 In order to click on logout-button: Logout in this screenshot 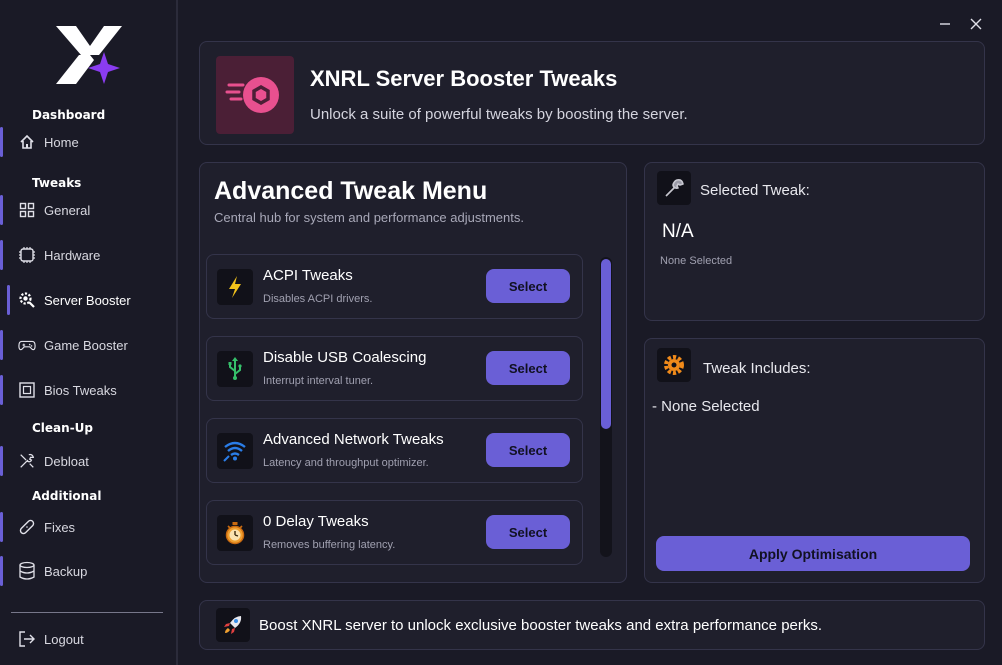, I will do `click(88, 639)`.